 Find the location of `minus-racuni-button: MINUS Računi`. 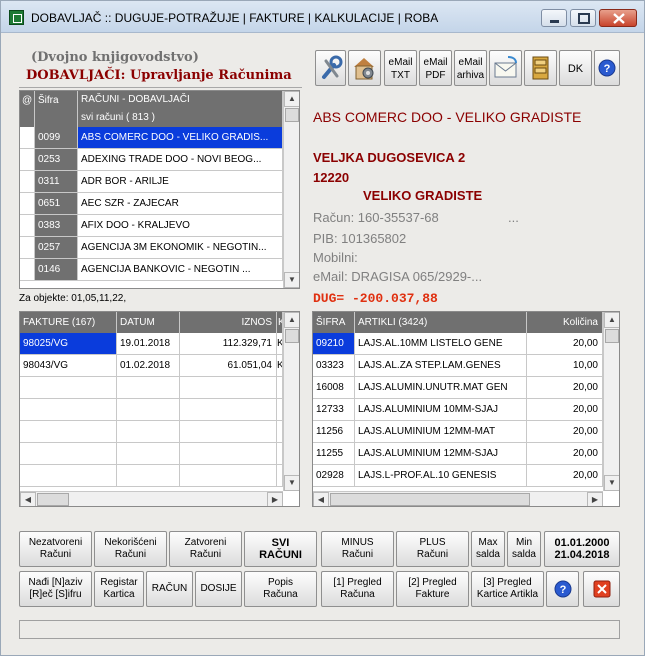

minus-racuni-button: MINUS Računi is located at coordinates (357, 549).